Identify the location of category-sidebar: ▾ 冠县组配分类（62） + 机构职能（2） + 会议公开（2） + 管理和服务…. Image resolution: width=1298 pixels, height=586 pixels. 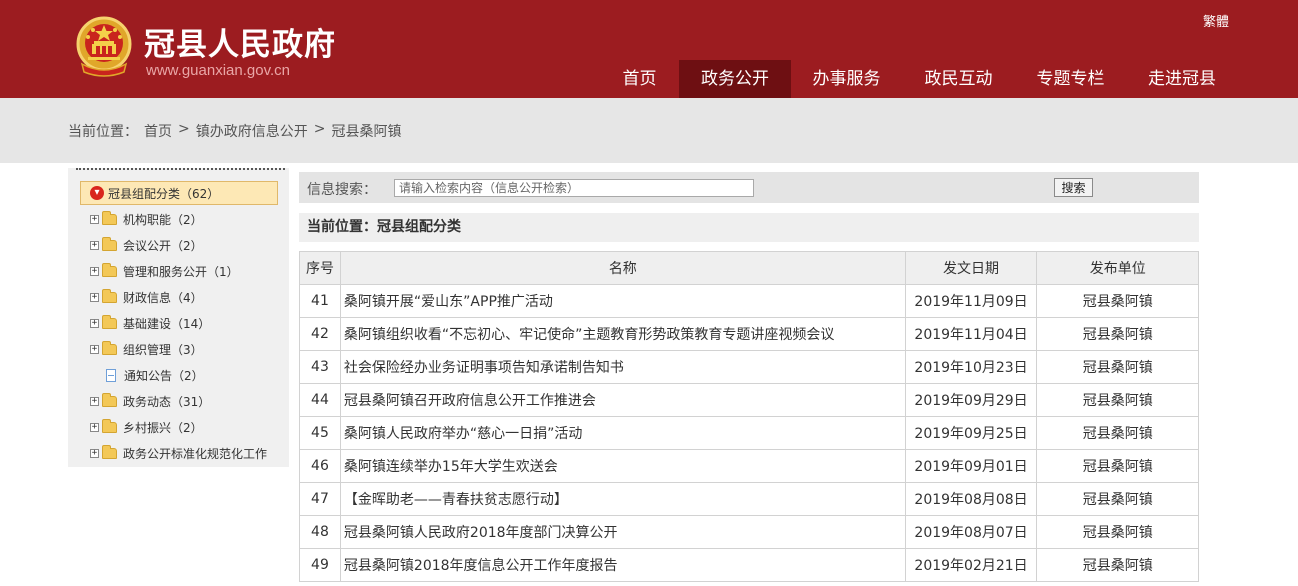
(178, 317).